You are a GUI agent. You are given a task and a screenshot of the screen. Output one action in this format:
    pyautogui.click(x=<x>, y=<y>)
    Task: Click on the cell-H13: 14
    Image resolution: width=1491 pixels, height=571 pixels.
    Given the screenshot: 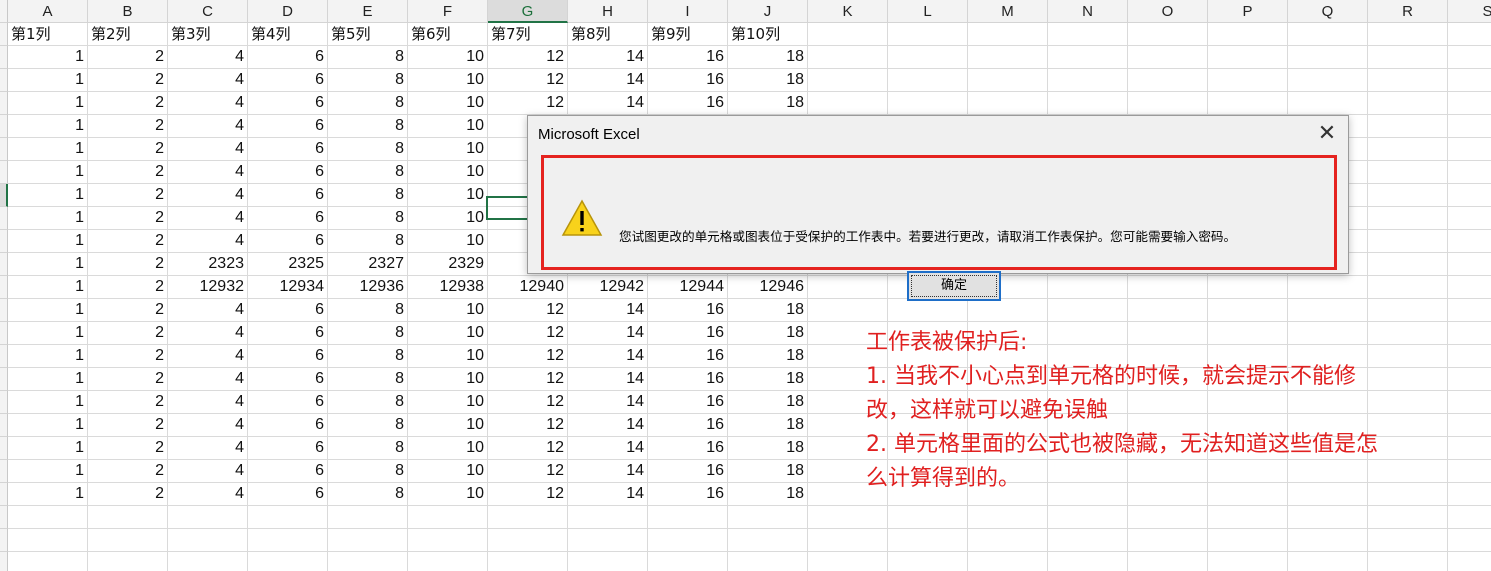 What is the action you would take?
    pyautogui.click(x=608, y=310)
    